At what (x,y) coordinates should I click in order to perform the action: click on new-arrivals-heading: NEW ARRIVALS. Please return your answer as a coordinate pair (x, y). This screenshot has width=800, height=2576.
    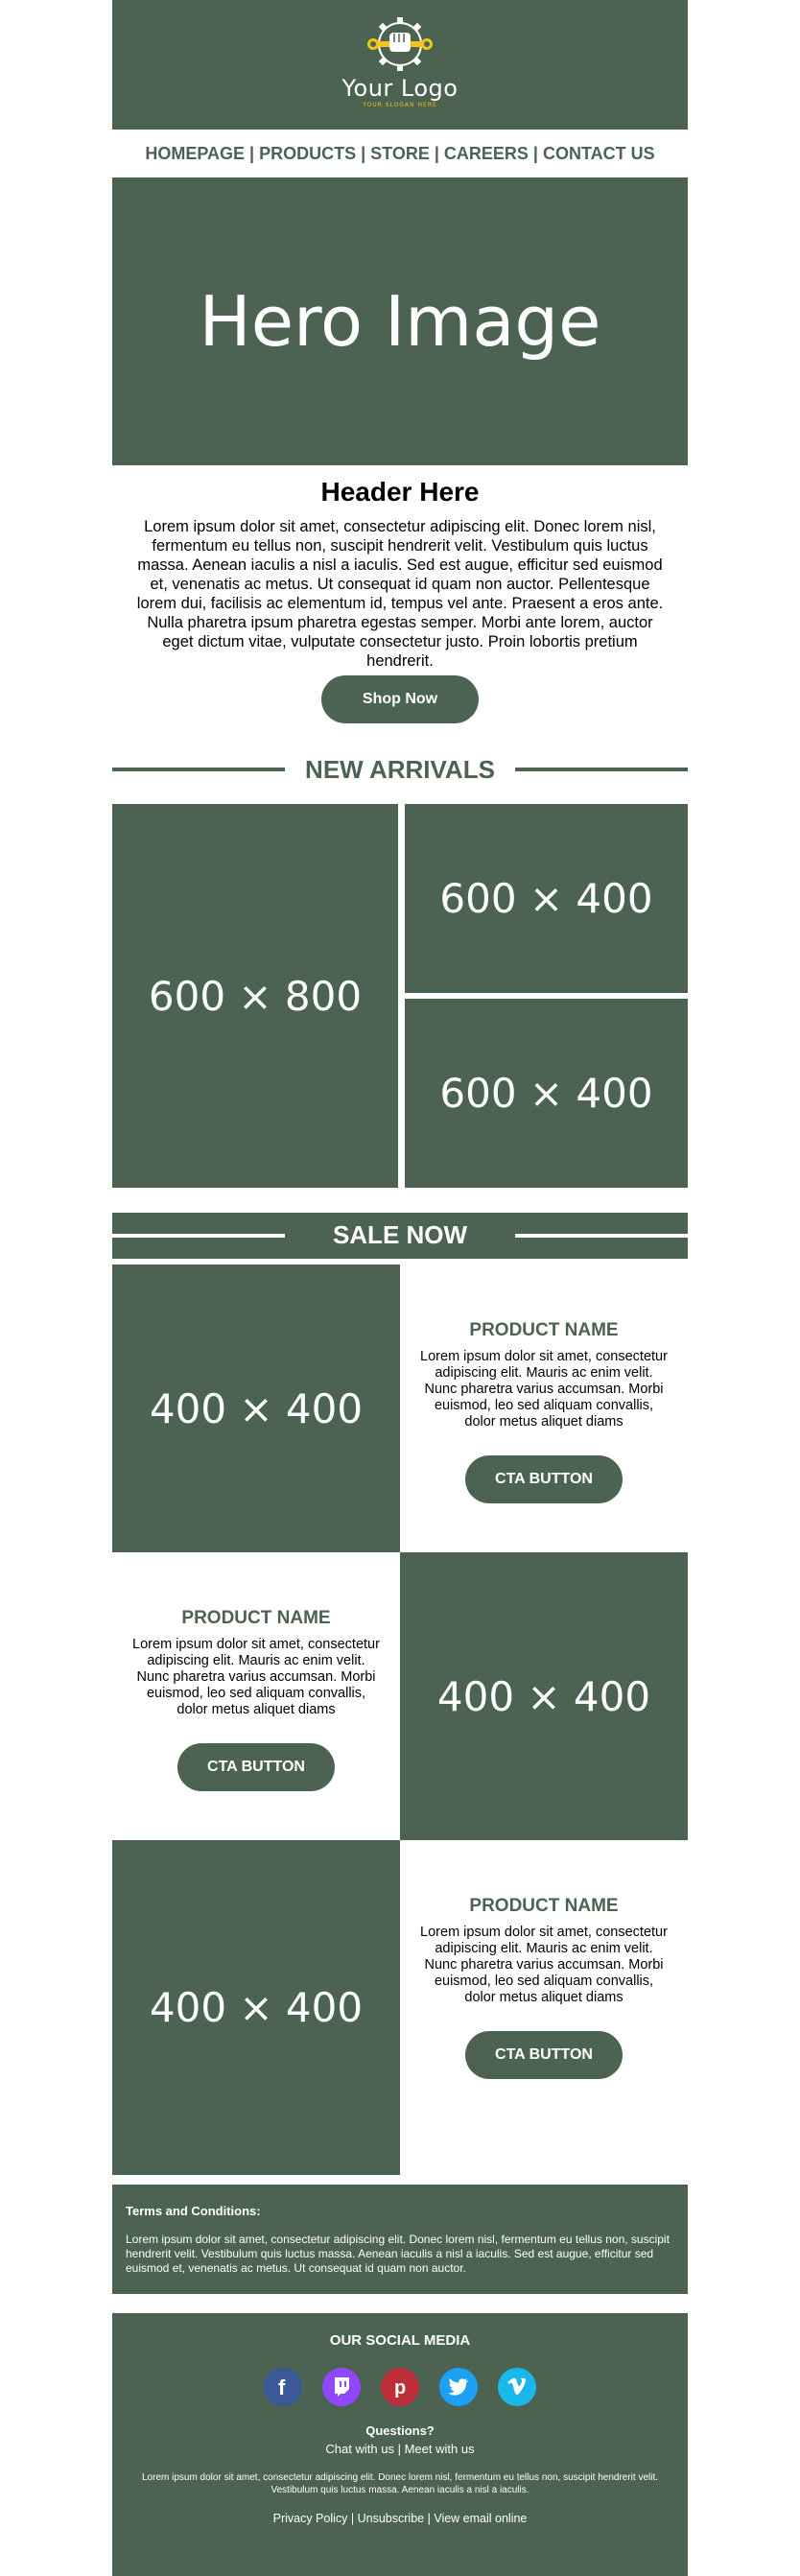
    Looking at the image, I should click on (400, 769).